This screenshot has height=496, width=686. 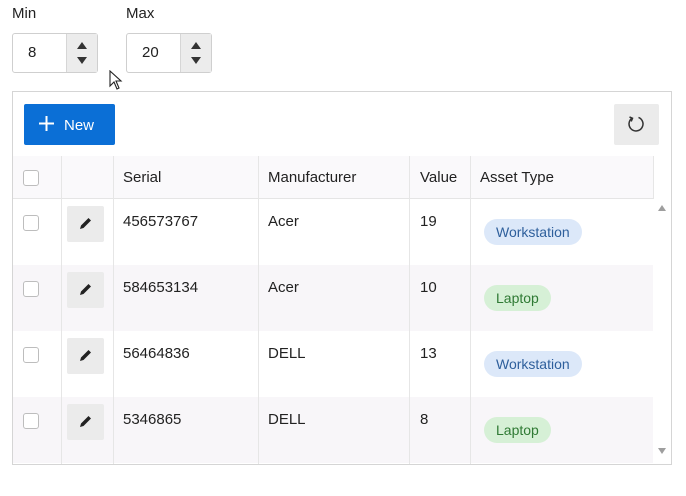 What do you see at coordinates (662, 331) in the screenshot?
I see `vertical-scrollbar` at bounding box center [662, 331].